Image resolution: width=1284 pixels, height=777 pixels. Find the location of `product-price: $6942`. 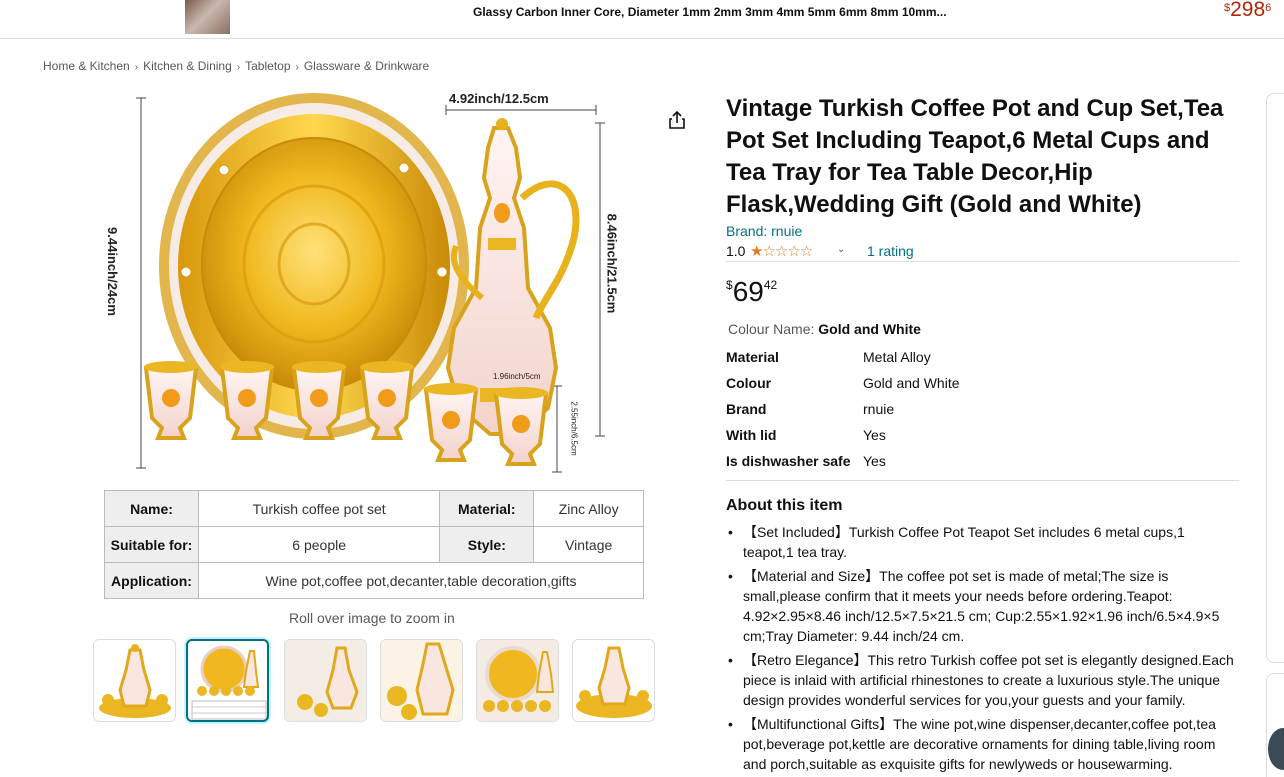

product-price: $6942 is located at coordinates (751, 292).